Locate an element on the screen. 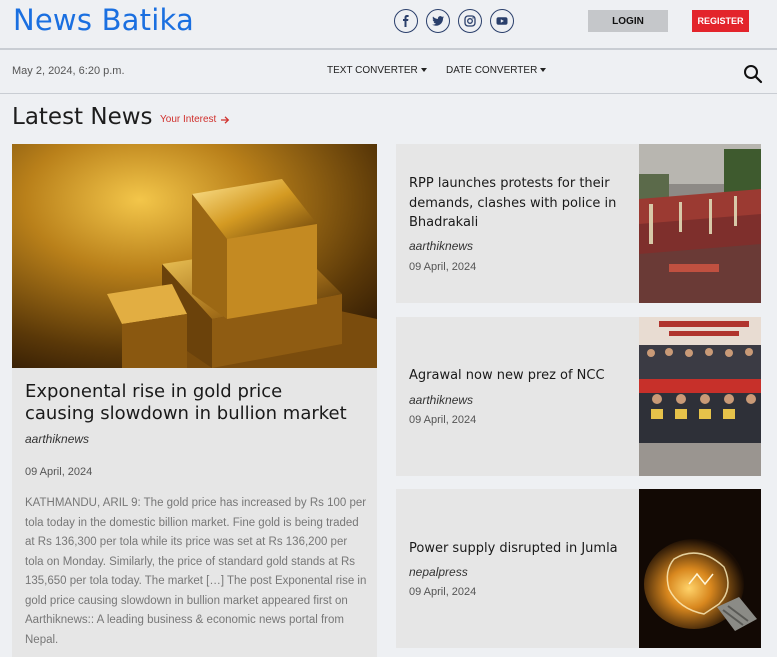  article-title: Agrawal now new prez of NCC is located at coordinates (516, 376).